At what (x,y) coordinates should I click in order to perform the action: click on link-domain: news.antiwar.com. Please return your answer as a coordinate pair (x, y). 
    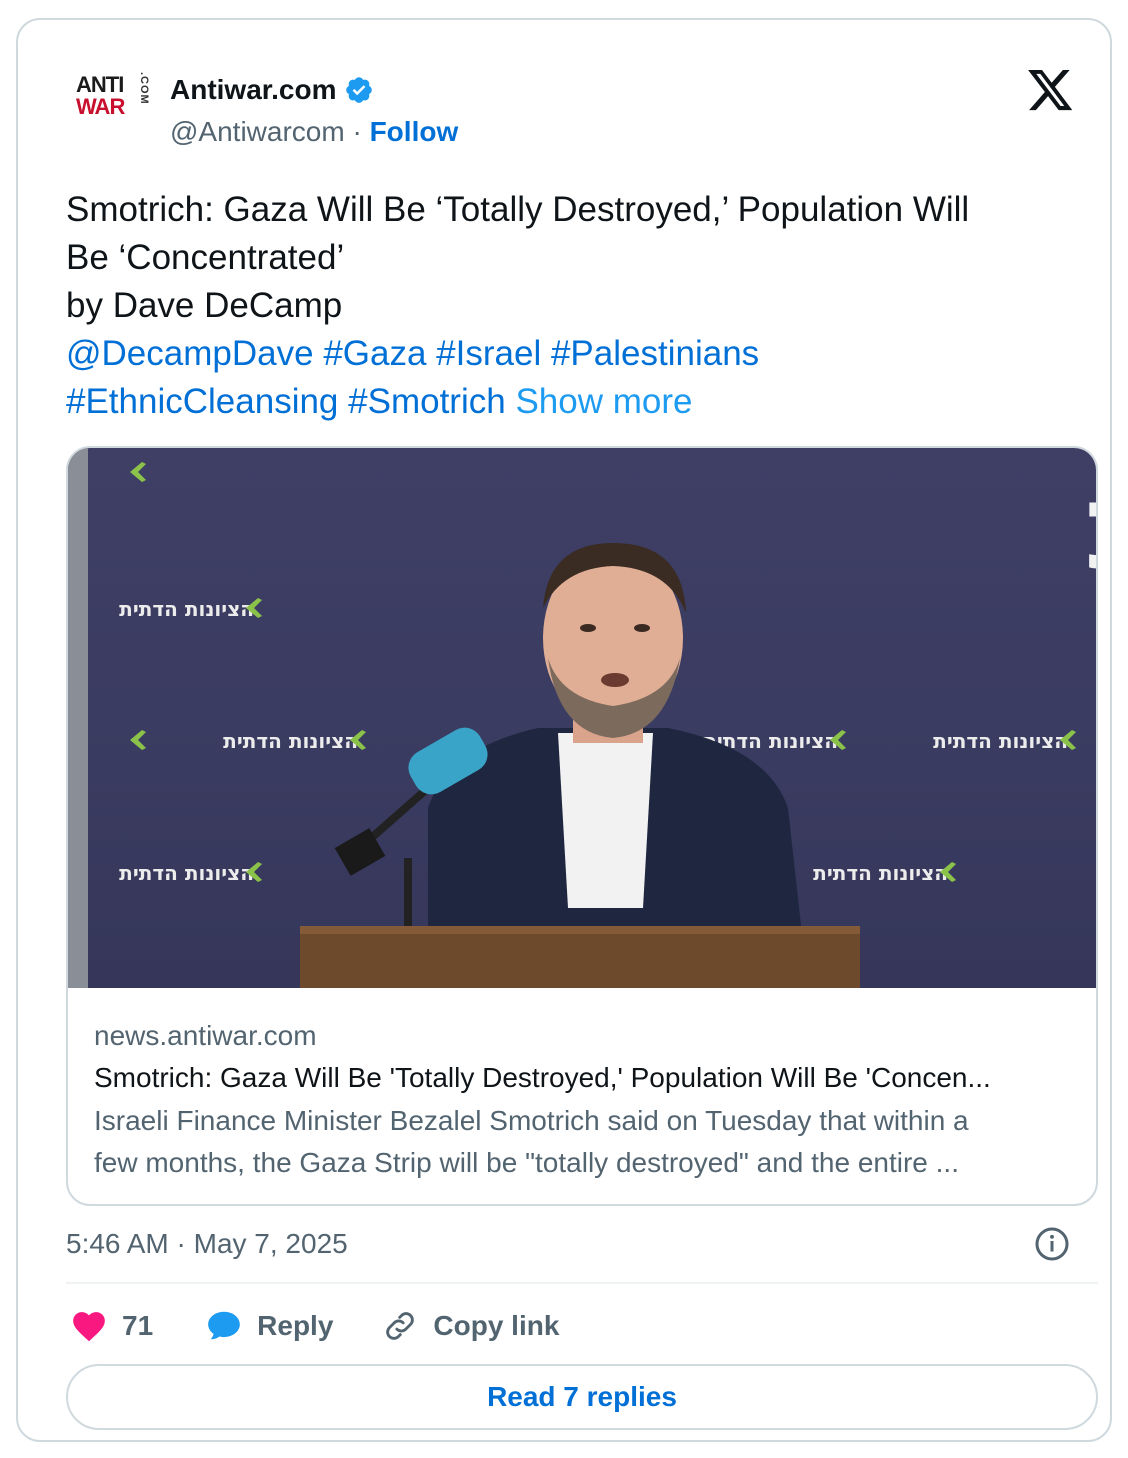
    Looking at the image, I should click on (205, 1035).